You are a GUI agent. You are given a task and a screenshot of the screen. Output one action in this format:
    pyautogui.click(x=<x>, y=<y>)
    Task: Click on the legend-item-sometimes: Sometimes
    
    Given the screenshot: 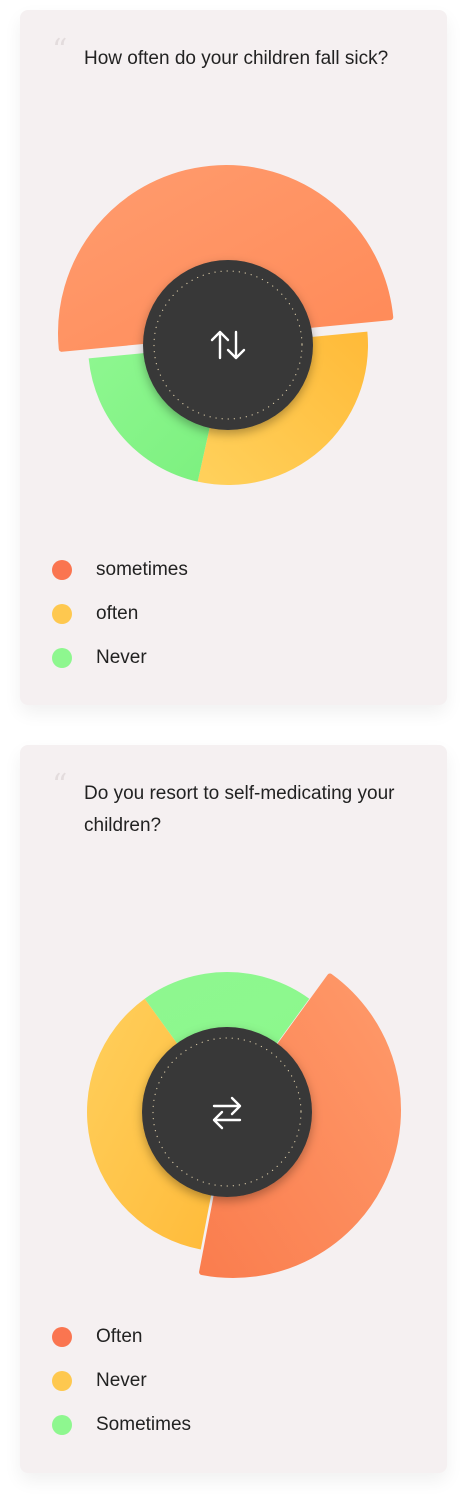 What is the action you would take?
    pyautogui.click(x=121, y=1425)
    